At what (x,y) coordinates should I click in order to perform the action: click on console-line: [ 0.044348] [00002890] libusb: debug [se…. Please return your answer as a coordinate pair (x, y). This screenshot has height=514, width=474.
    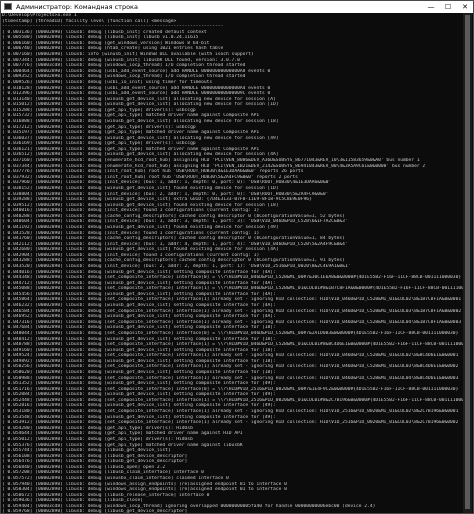
    Looking at the image, I should click on (232, 278).